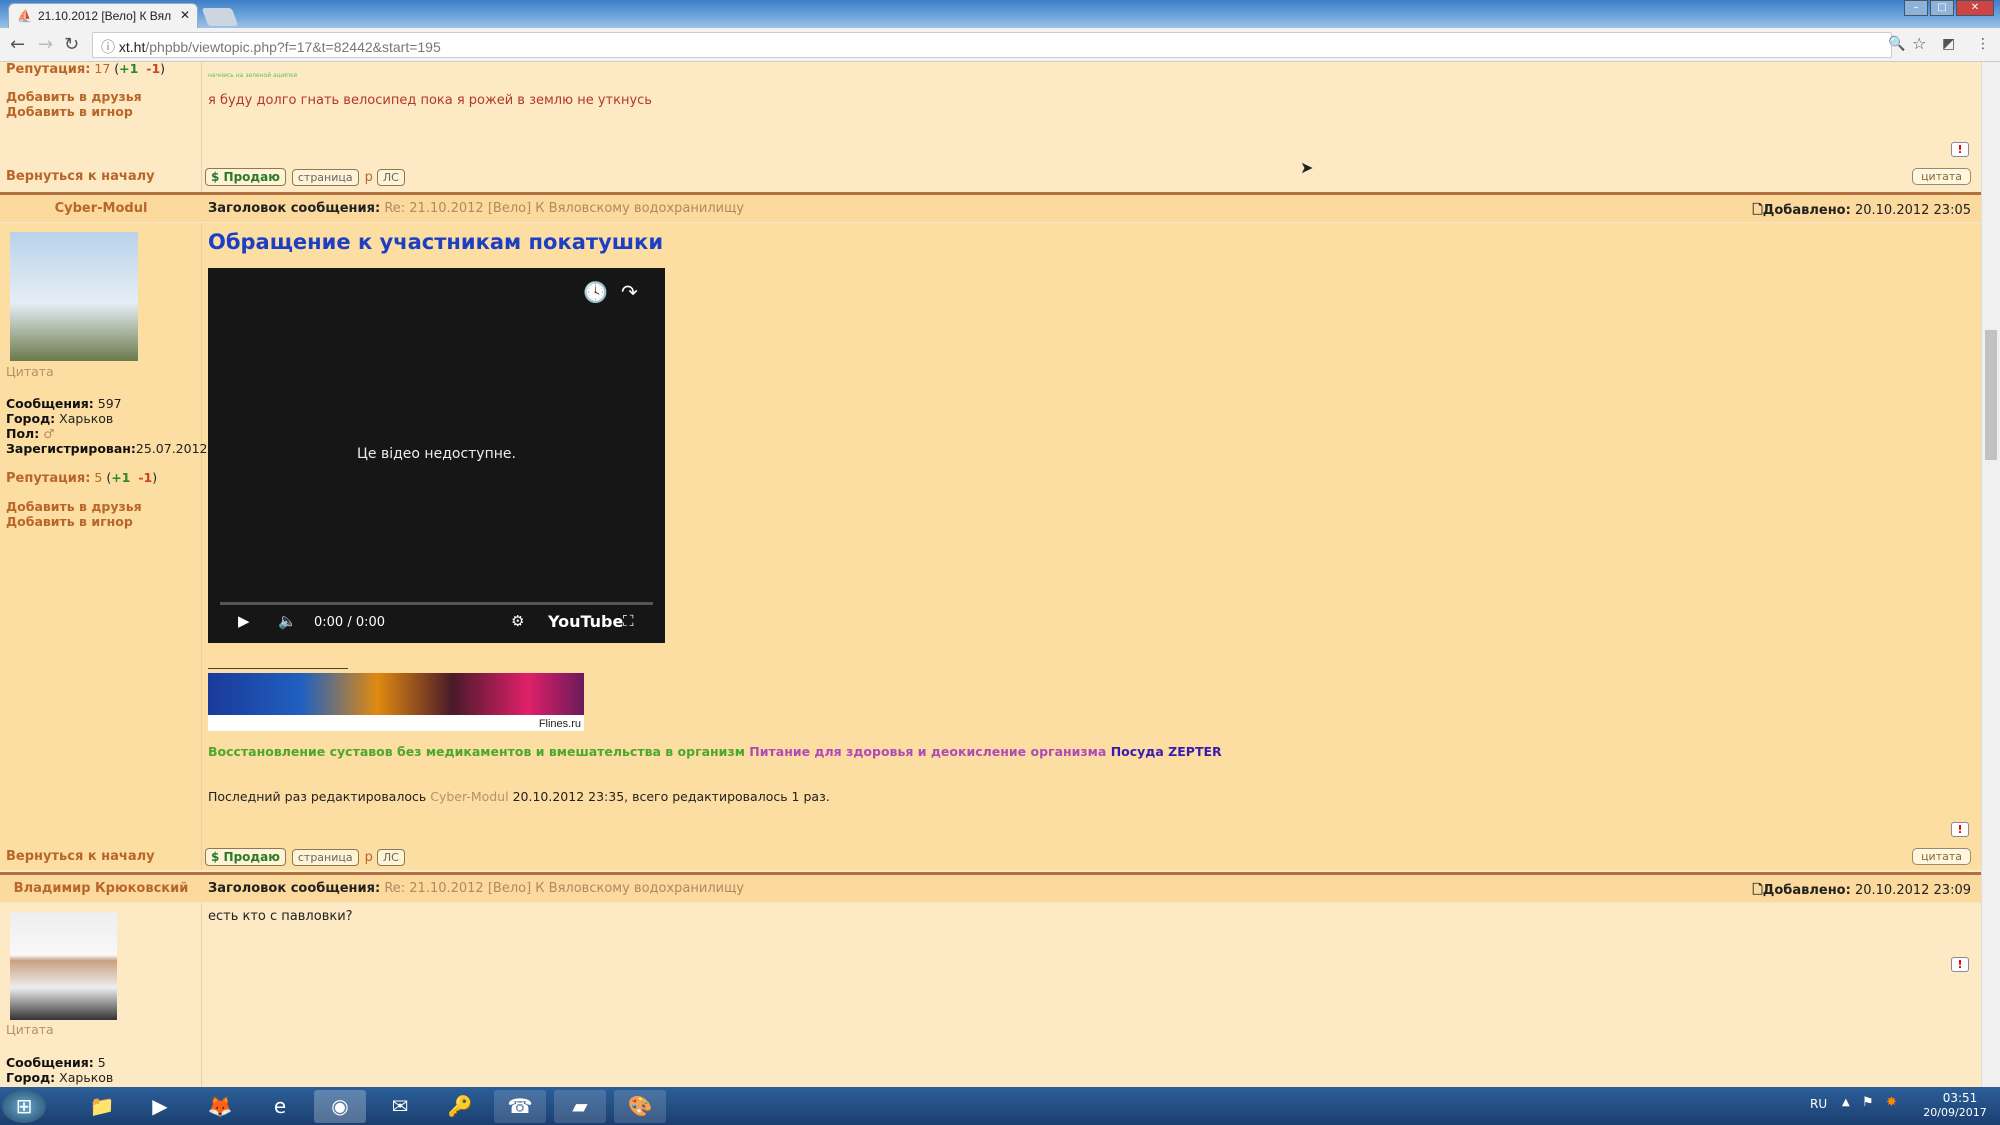 The height and width of the screenshot is (1125, 2000). I want to click on clock-time: 03:51, so click(1960, 1098).